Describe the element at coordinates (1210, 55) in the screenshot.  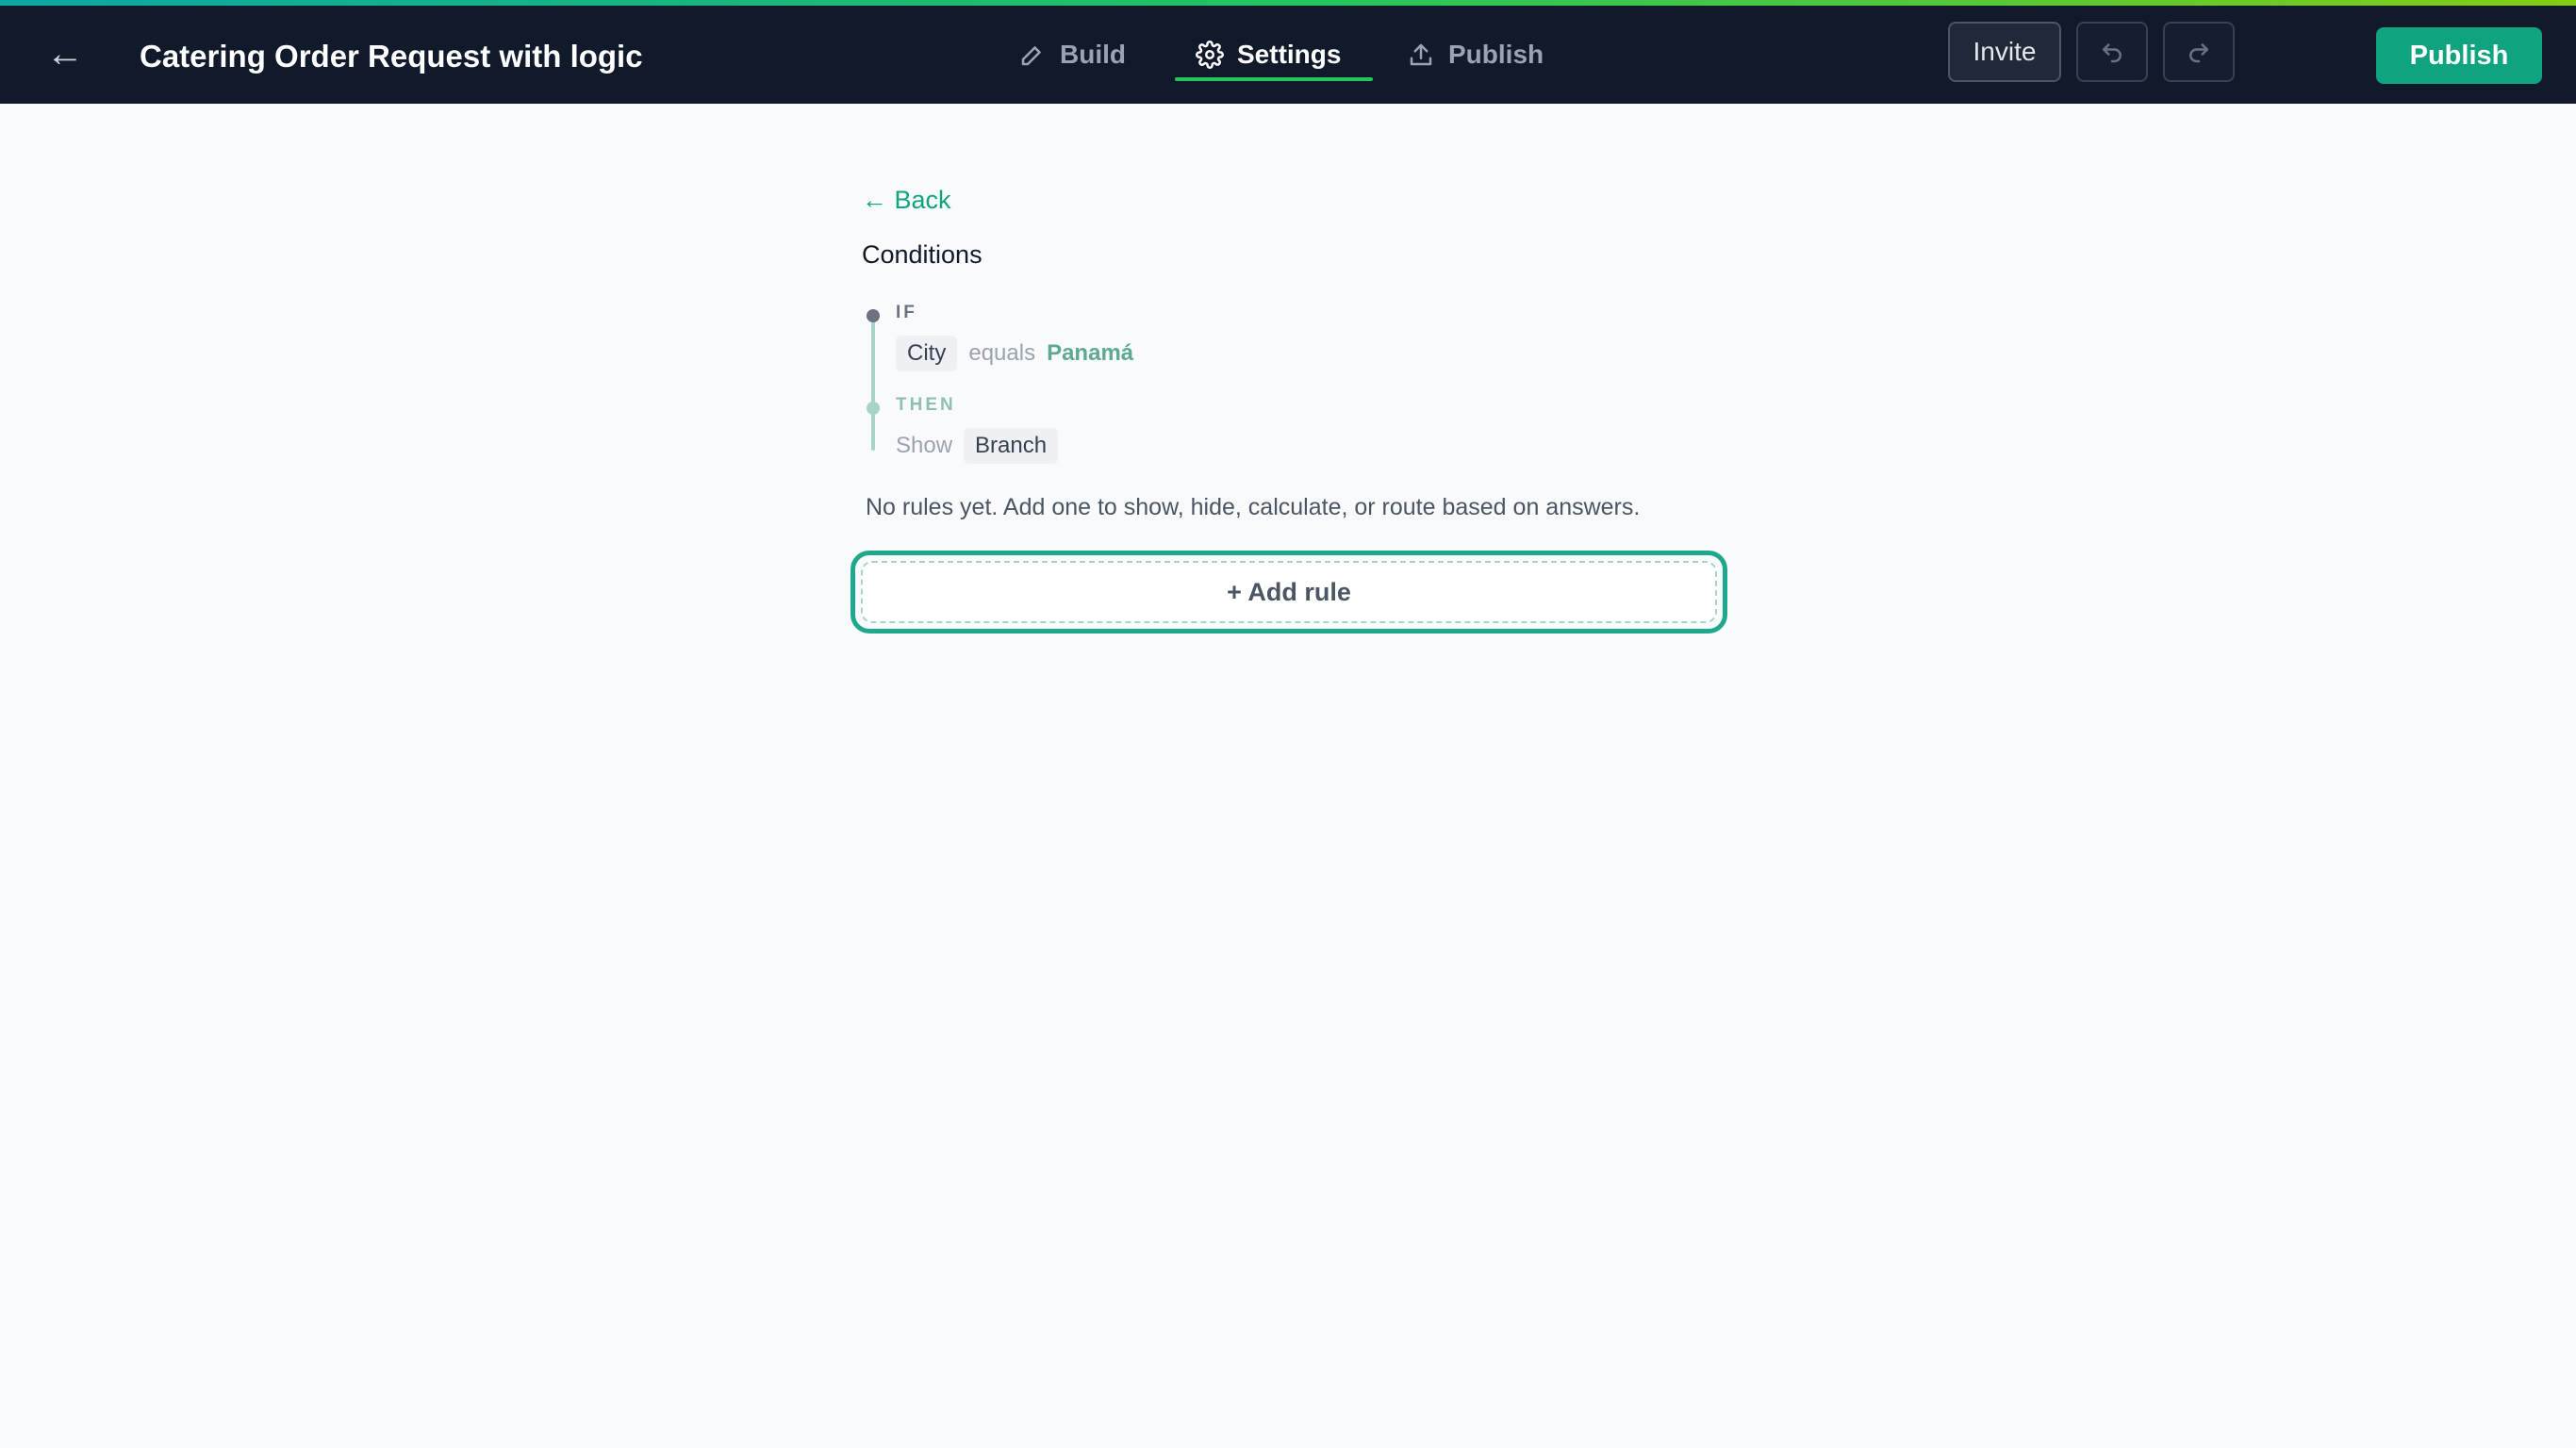
I see `gear-icon` at that location.